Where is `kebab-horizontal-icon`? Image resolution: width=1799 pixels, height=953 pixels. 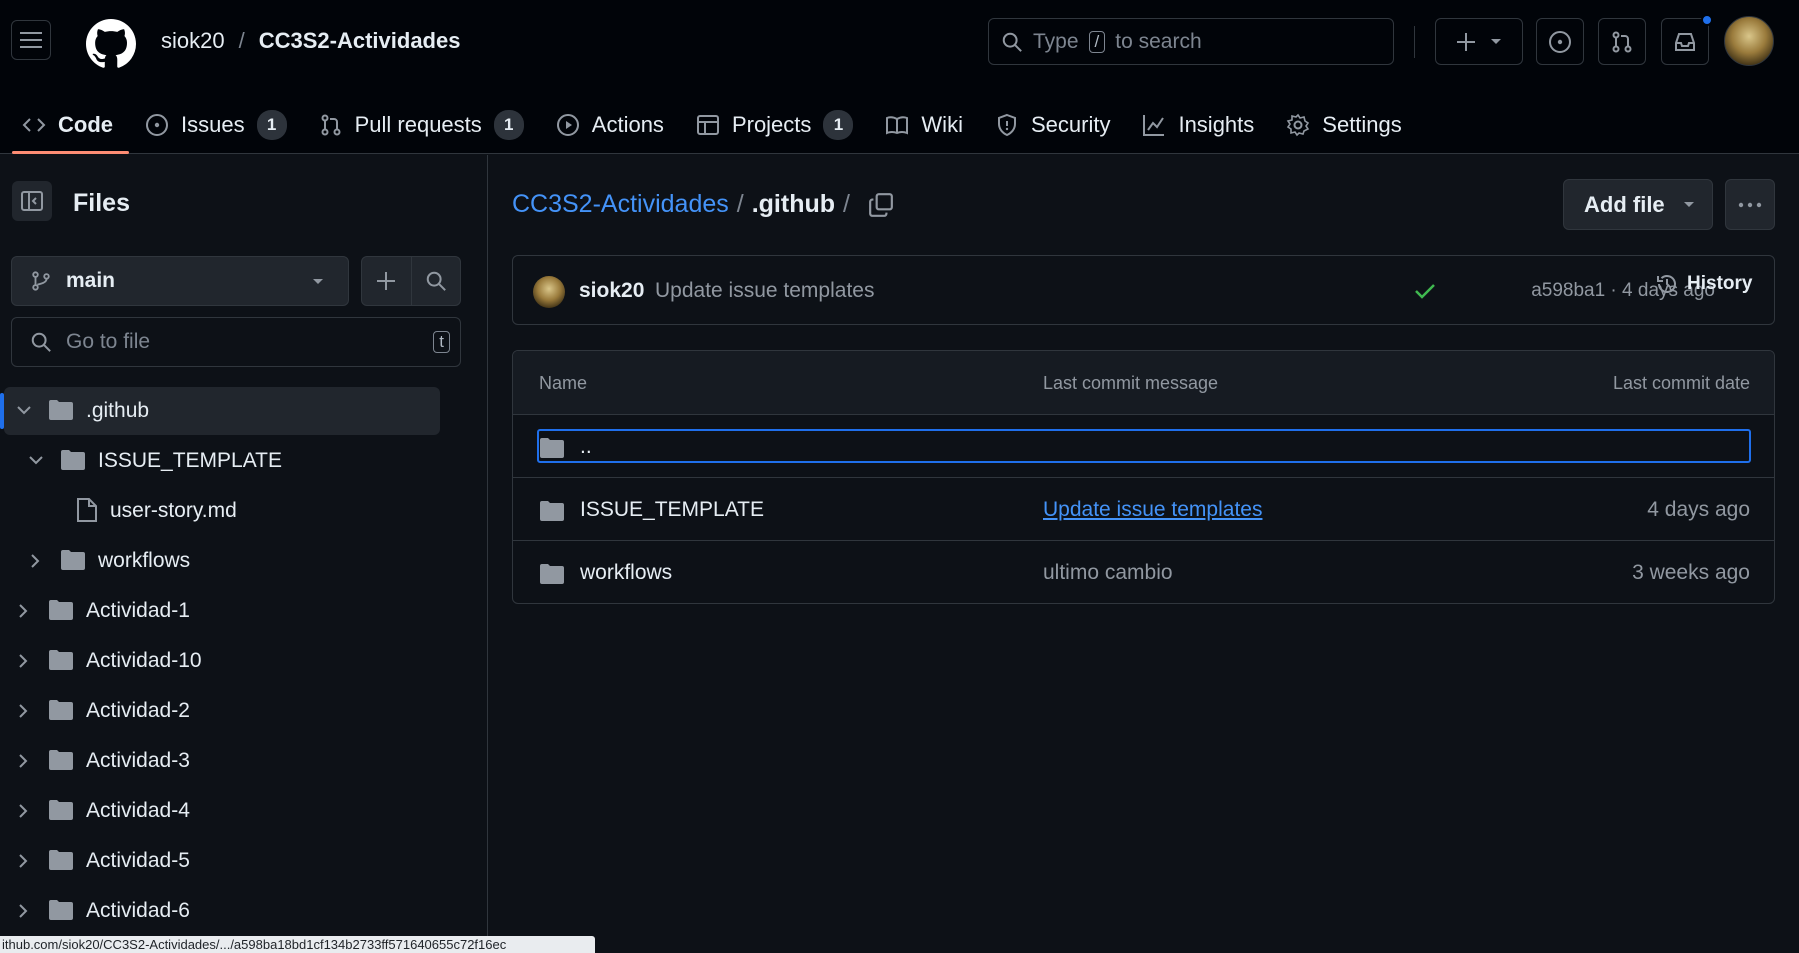 kebab-horizontal-icon is located at coordinates (1750, 204).